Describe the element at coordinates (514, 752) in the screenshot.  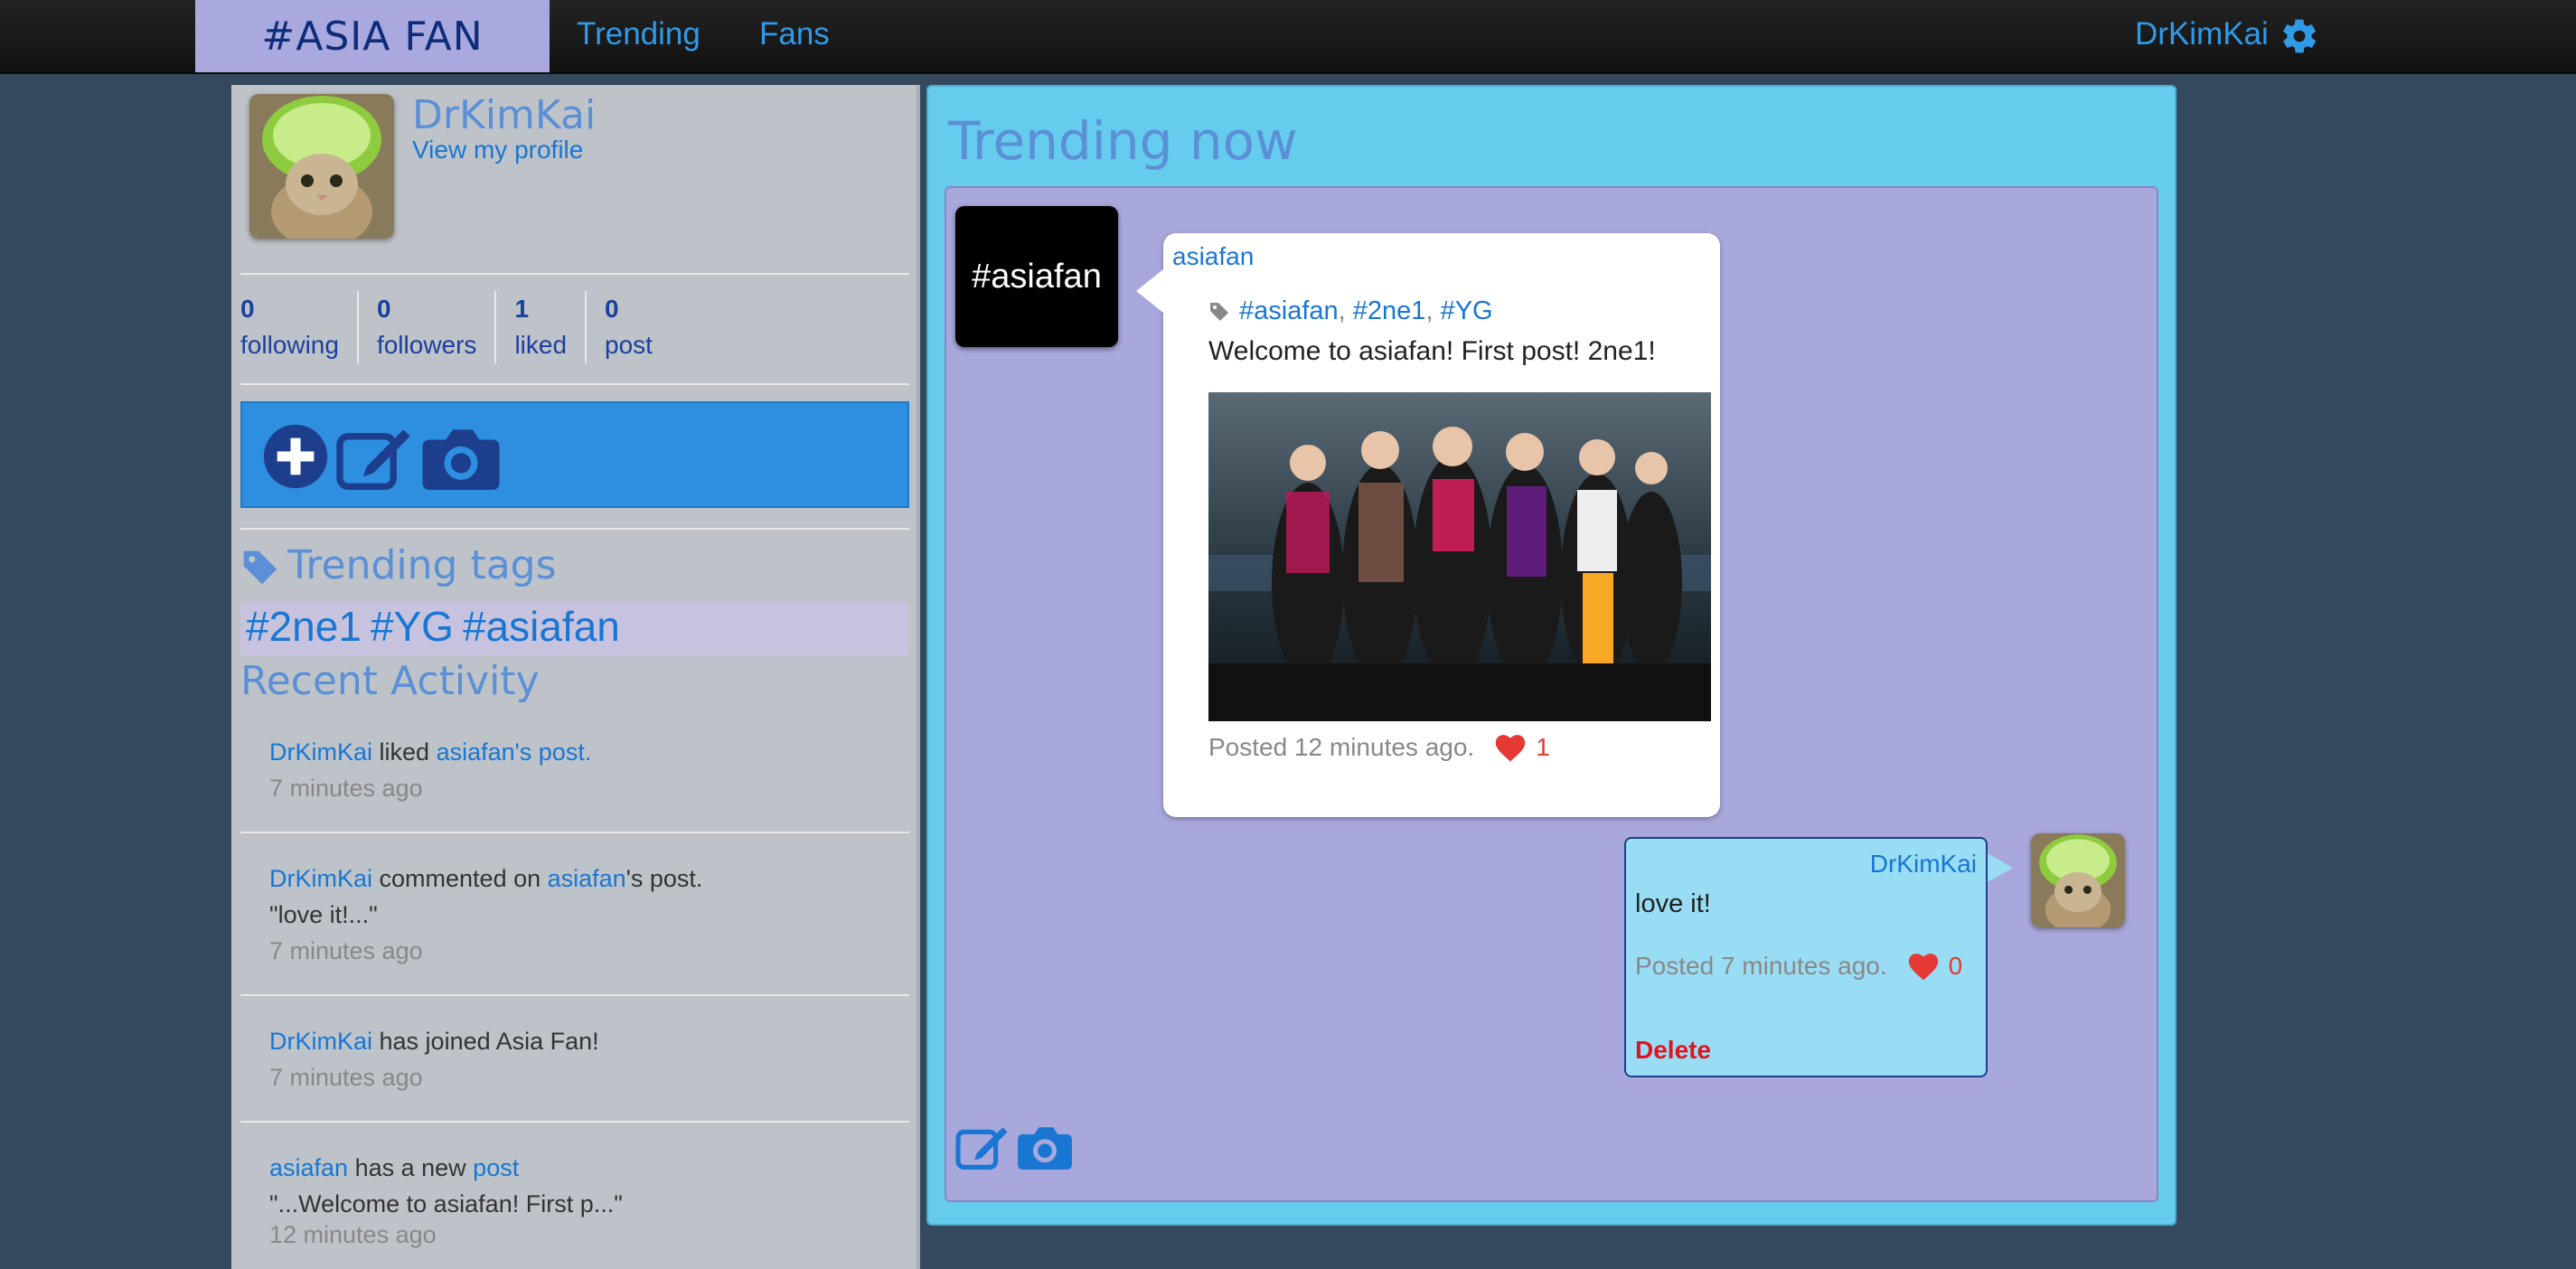
I see `activity-target-link: asiafan's post.` at that location.